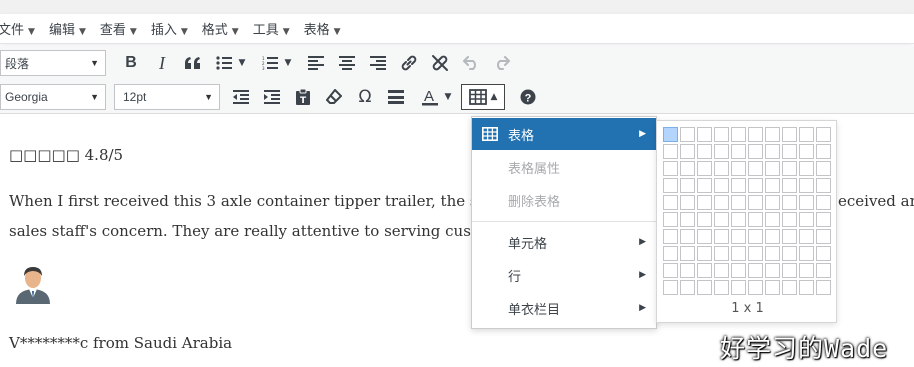 The width and height of the screenshot is (914, 367). I want to click on align-center-button, so click(347, 63).